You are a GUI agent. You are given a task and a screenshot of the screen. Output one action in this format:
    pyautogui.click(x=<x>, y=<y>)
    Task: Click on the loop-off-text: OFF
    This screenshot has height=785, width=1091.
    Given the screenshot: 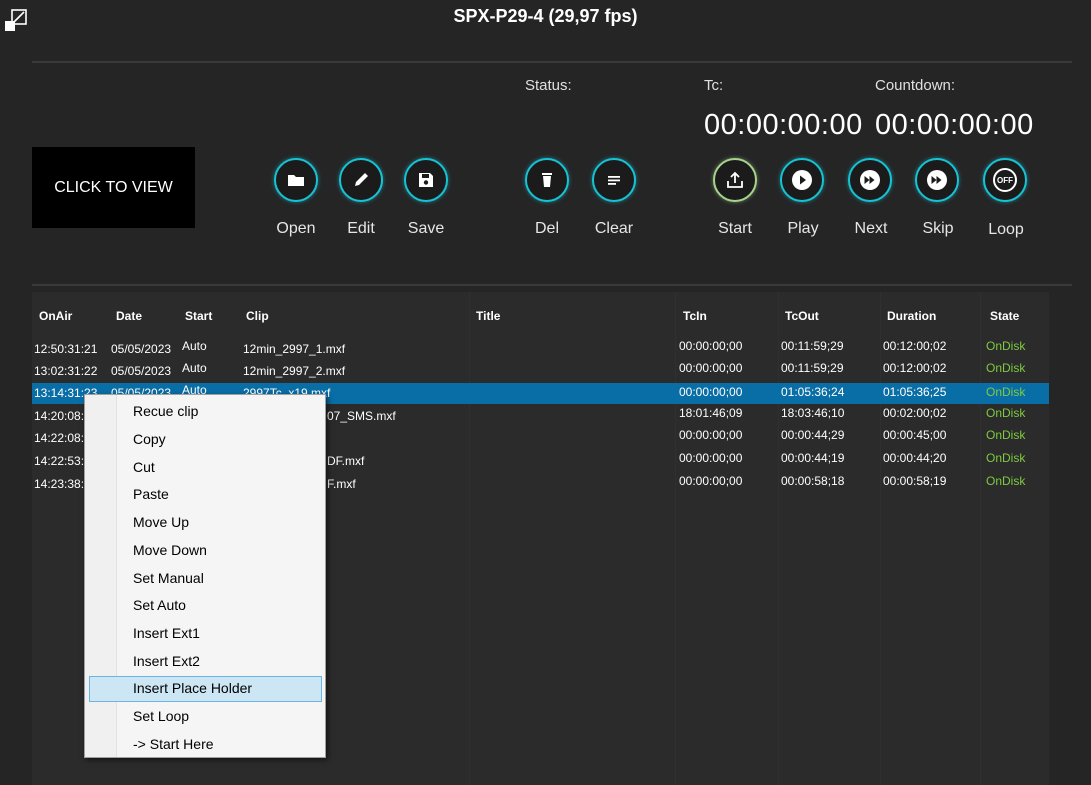 What is the action you would take?
    pyautogui.click(x=1005, y=180)
    